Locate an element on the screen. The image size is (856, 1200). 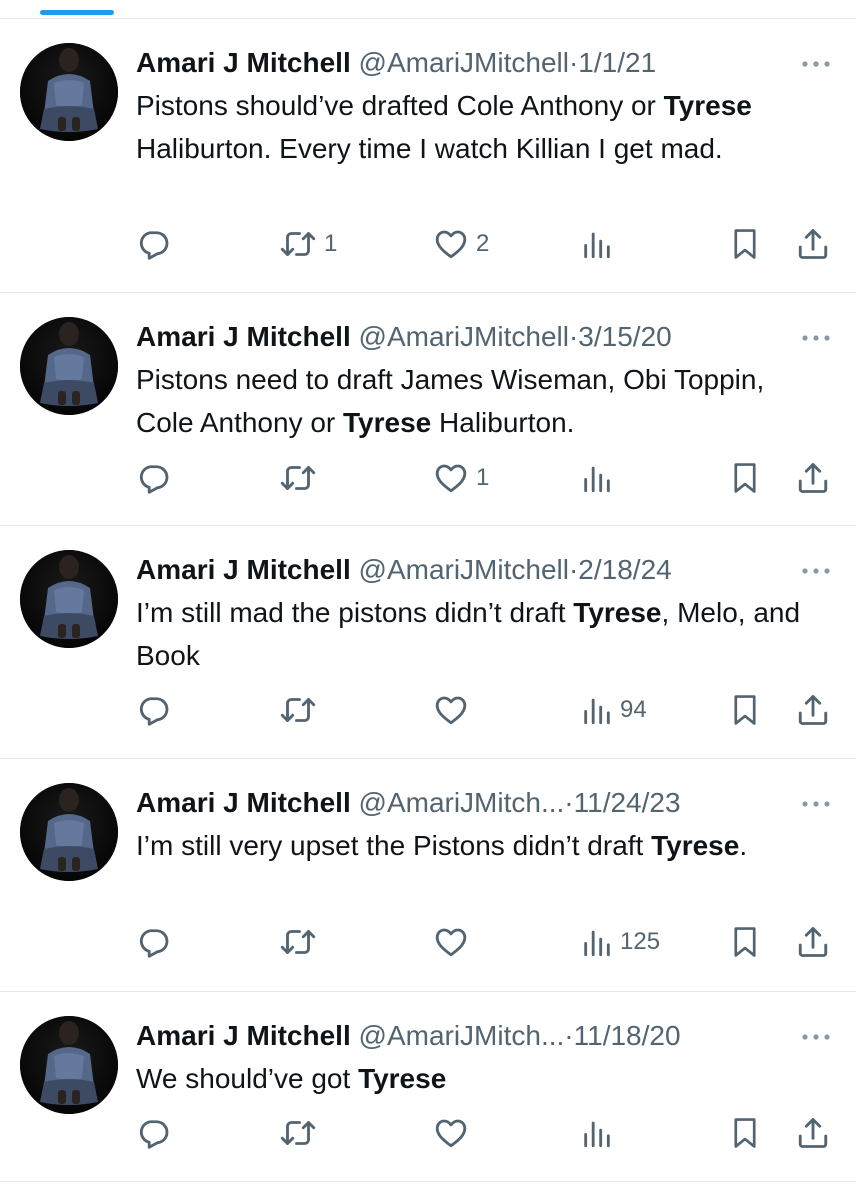
views-button: 125 is located at coordinates (620, 942).